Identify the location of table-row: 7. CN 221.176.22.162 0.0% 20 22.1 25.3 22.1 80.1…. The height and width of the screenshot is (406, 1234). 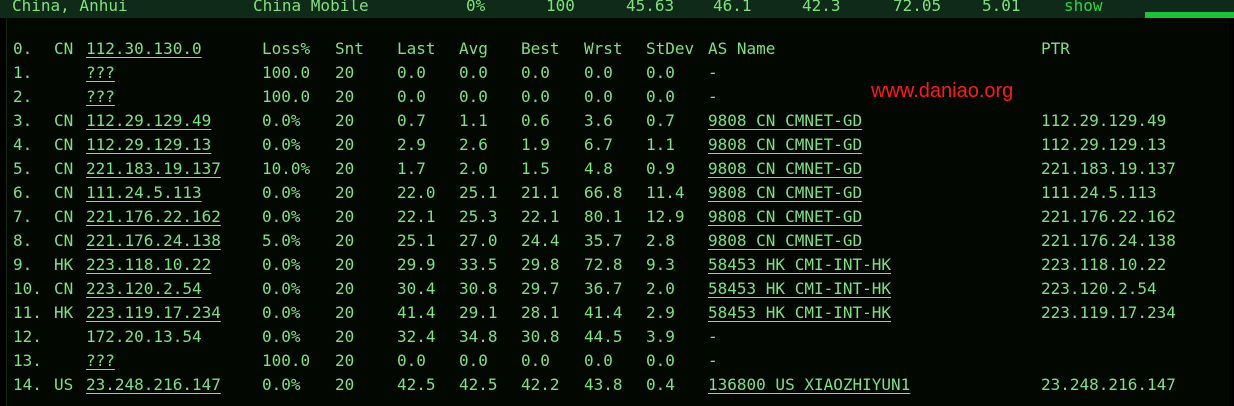
(618, 217).